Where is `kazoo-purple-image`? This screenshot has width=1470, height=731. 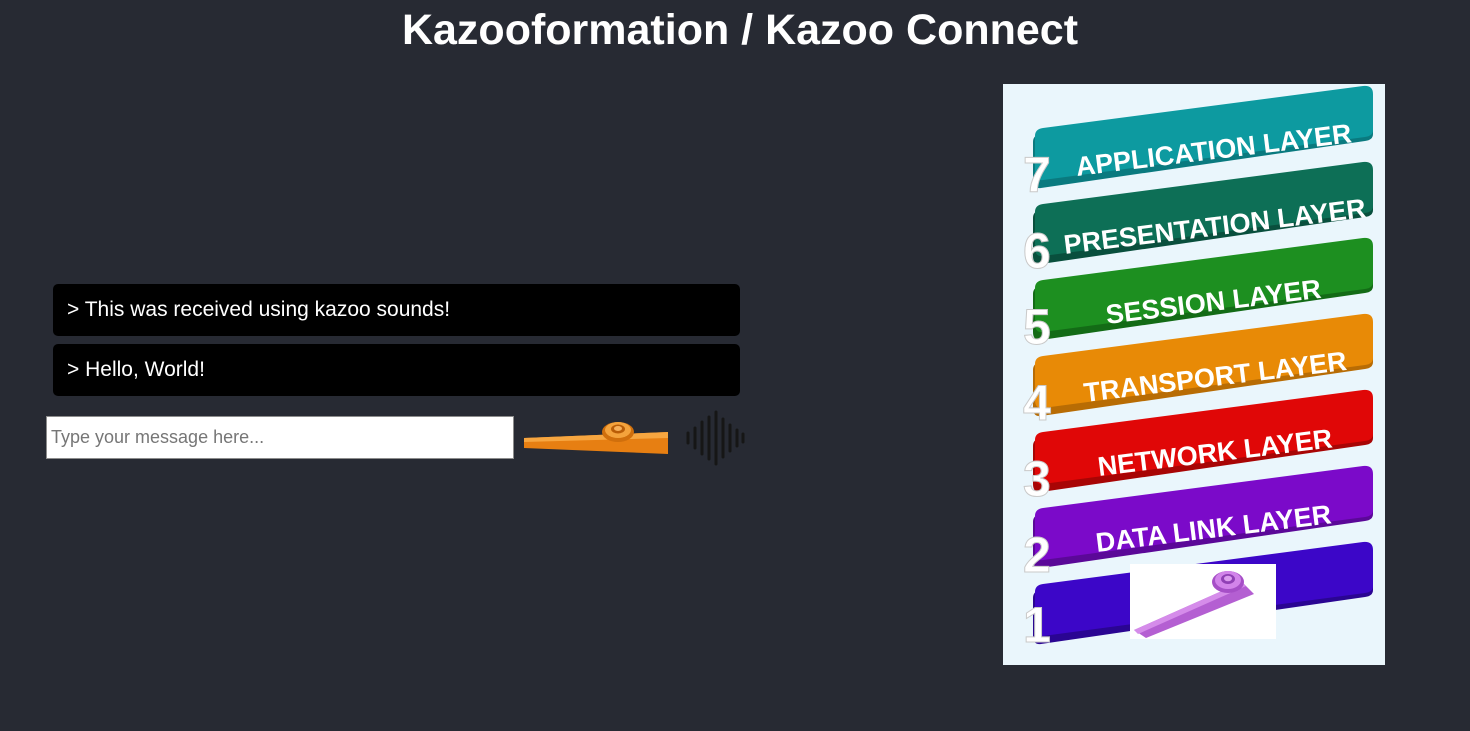
kazoo-purple-image is located at coordinates (1203, 601).